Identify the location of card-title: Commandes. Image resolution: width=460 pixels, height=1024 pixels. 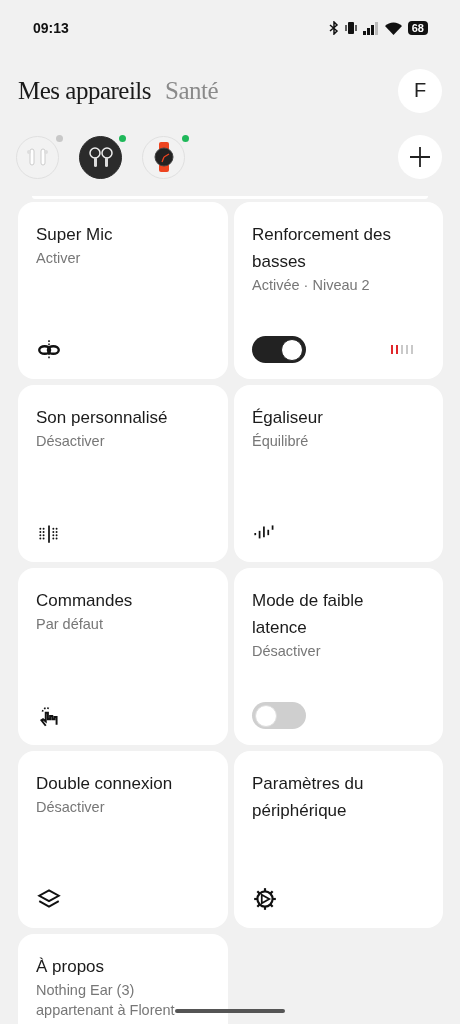
(85, 601).